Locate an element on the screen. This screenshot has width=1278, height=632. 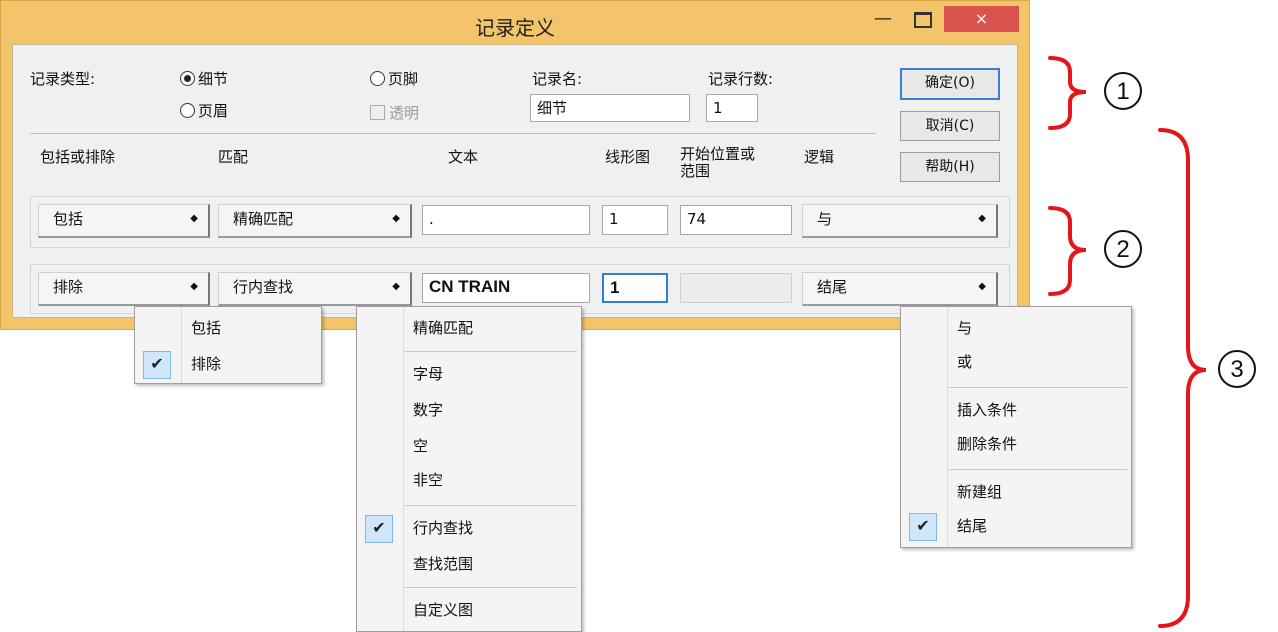
annotation-brackets is located at coordinates (1127, 342).